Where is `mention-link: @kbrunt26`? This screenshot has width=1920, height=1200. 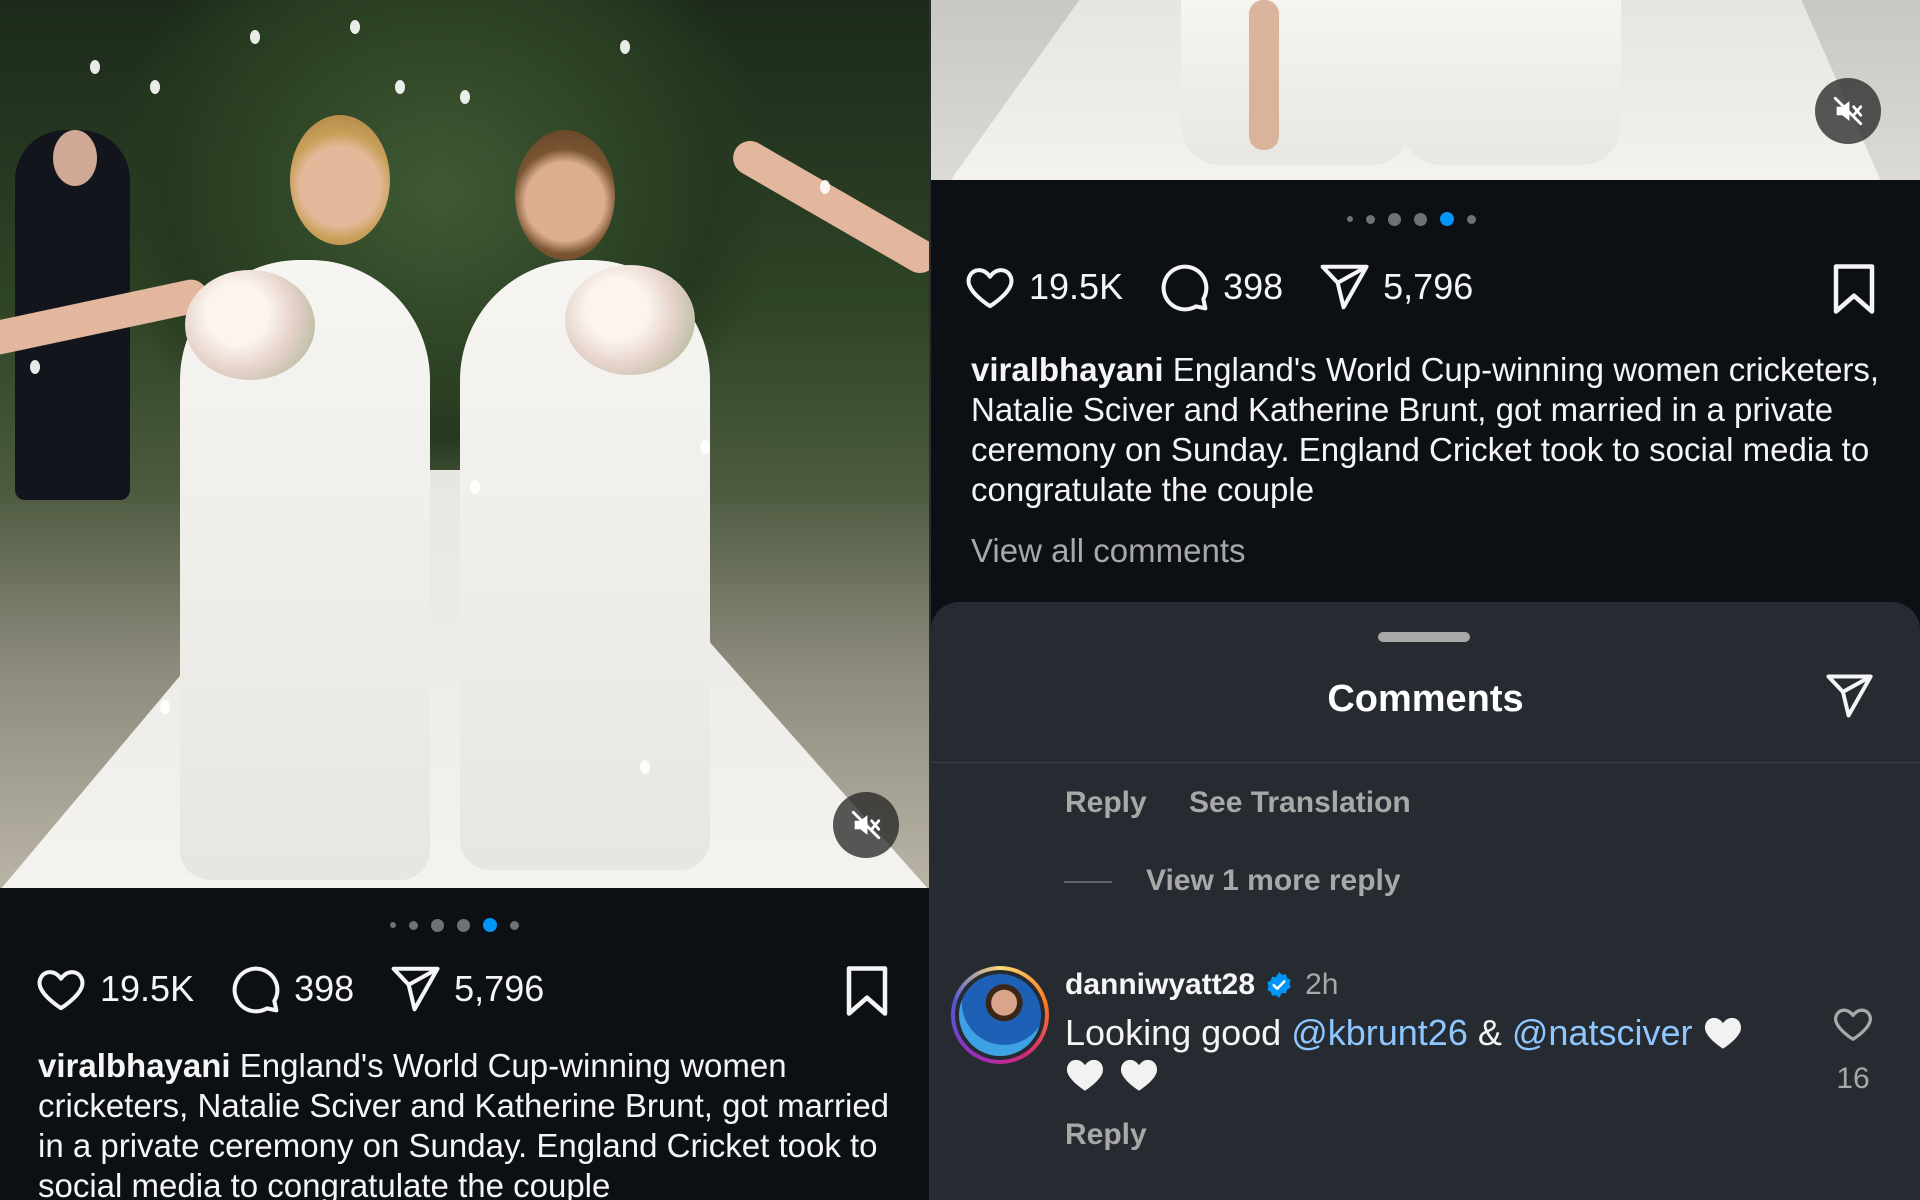 mention-link: @kbrunt26 is located at coordinates (1379, 1032).